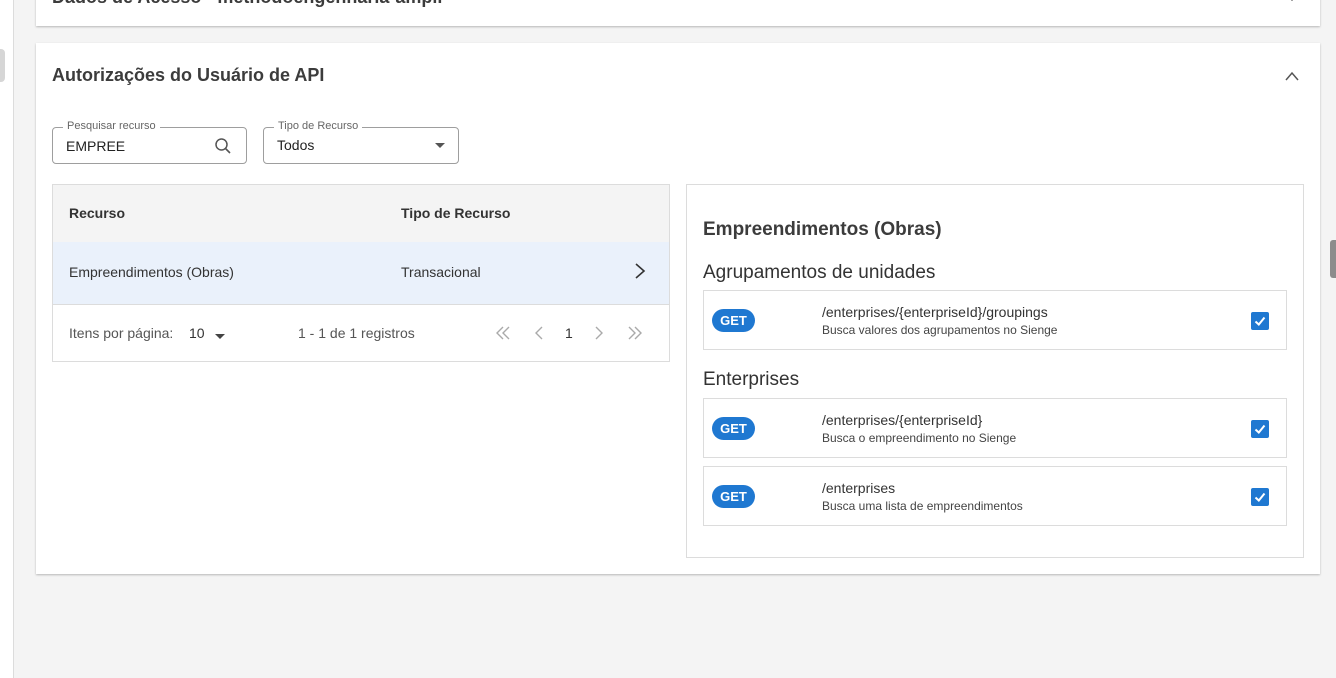 The height and width of the screenshot is (678, 1336). Describe the element at coordinates (318, 126) in the screenshot. I see `resource-type-label: Tipo de Recurso` at that location.